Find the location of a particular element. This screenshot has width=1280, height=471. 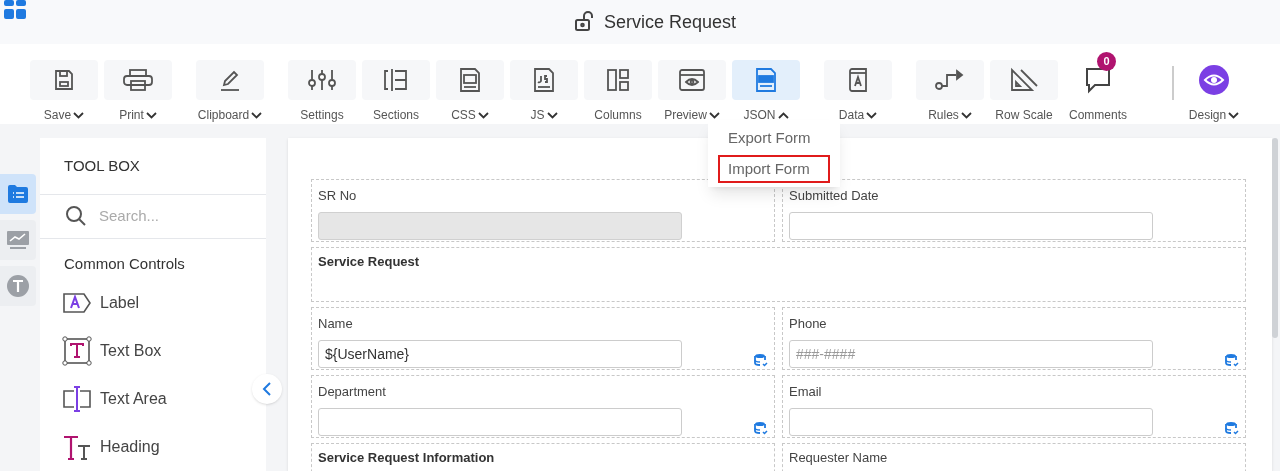

preview-window-icon is located at coordinates (692, 80).